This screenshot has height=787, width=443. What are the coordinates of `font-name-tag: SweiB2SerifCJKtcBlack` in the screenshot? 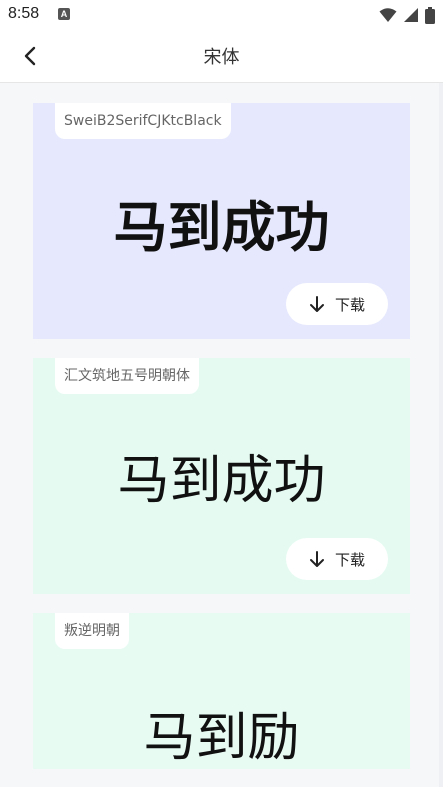 It's located at (143, 121).